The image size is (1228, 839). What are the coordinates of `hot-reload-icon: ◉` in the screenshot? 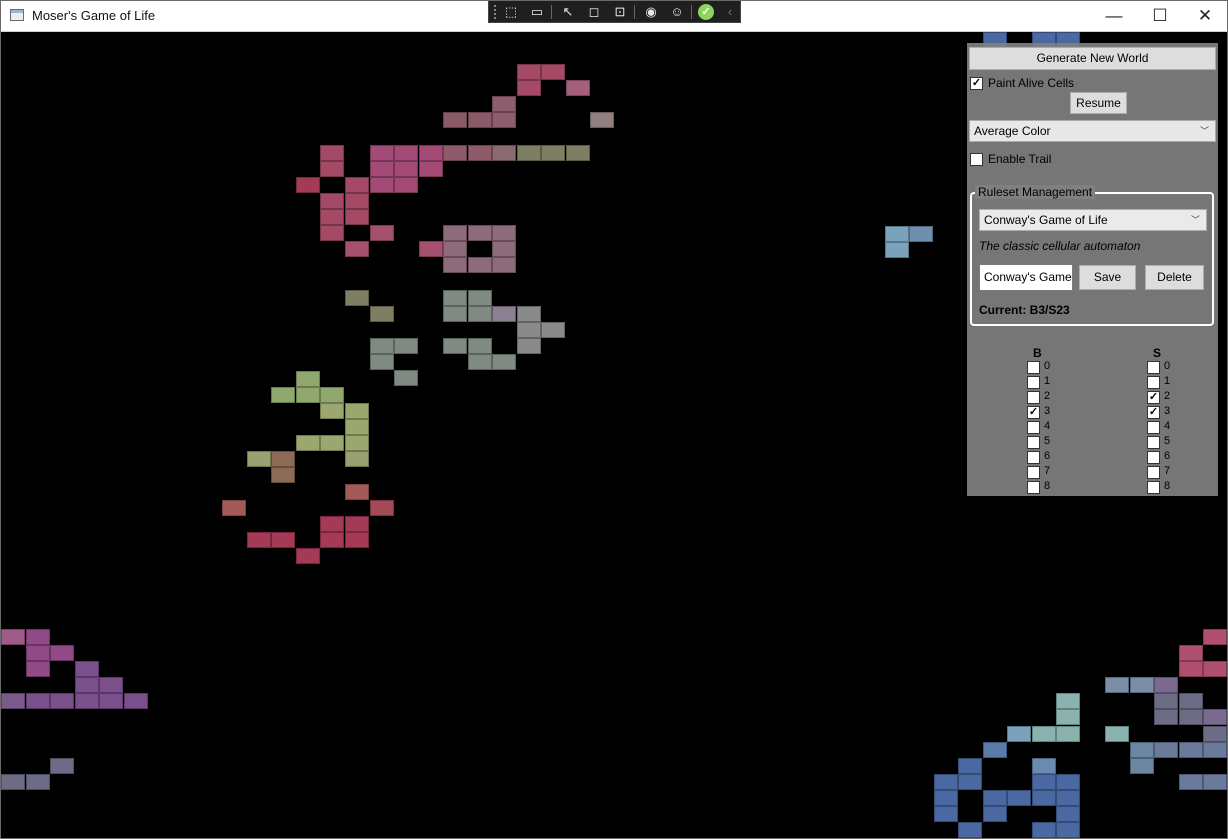 It's located at (651, 12).